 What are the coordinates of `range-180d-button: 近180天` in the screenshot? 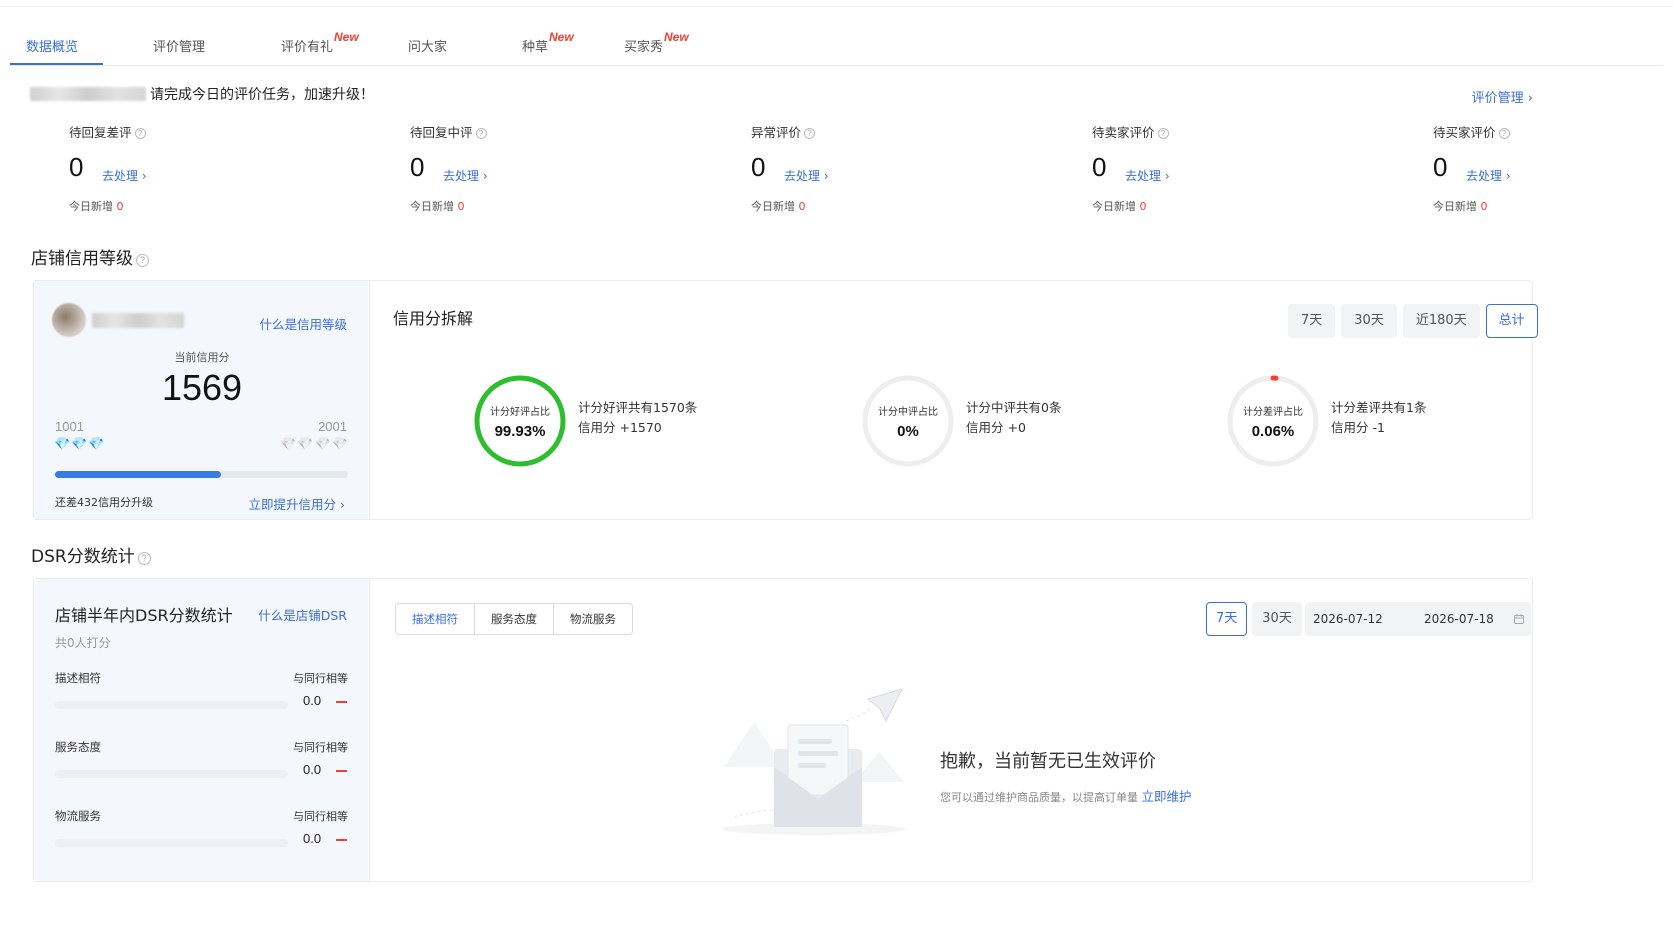 It's located at (1441, 321).